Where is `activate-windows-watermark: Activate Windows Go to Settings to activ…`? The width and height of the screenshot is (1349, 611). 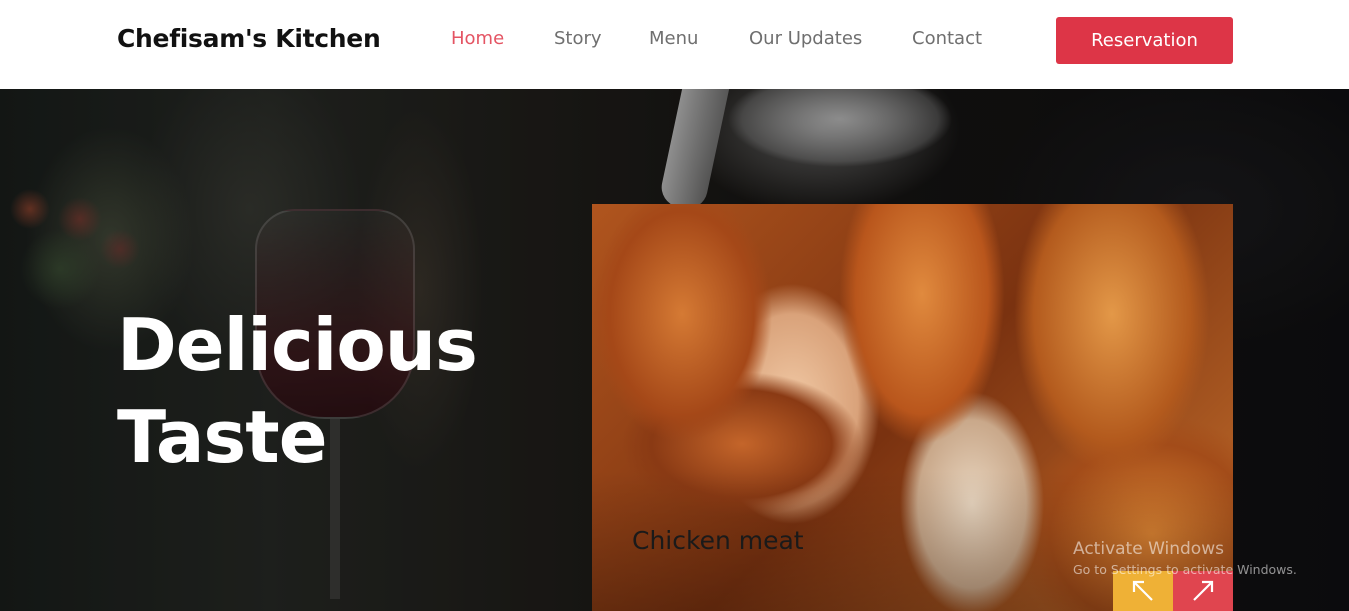
activate-windows-watermark: Activate Windows Go to Settings to activ… is located at coordinates (1185, 559).